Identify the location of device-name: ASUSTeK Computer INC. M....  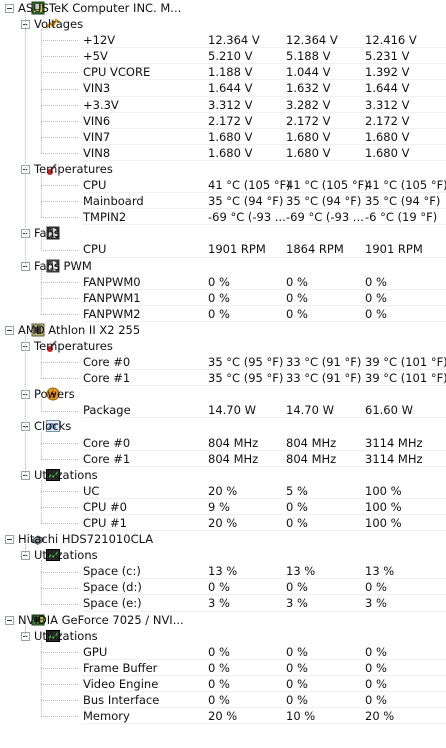
(100, 8).